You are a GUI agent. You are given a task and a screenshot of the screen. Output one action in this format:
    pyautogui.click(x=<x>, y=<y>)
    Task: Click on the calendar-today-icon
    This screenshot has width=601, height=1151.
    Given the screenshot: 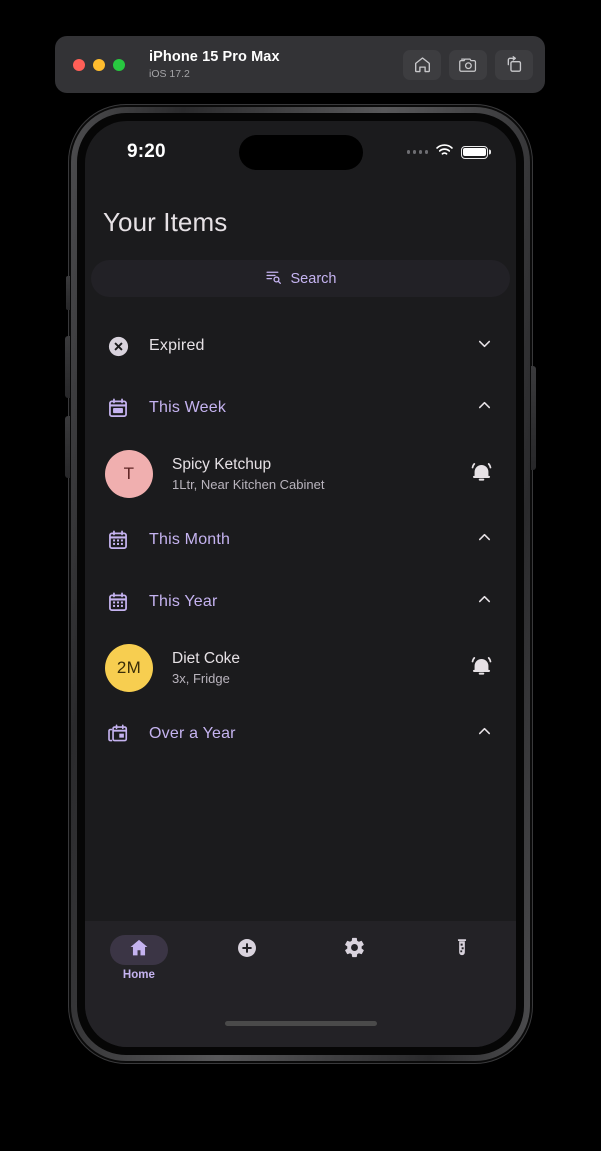 What is the action you would take?
    pyautogui.click(x=118, y=408)
    